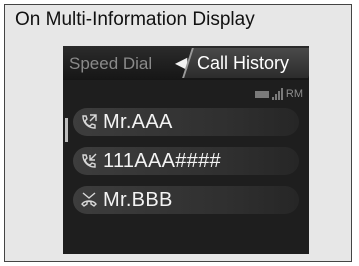  Describe the element at coordinates (110, 64) in the screenshot. I see `tab-speed-dial: Speed Dial` at that location.